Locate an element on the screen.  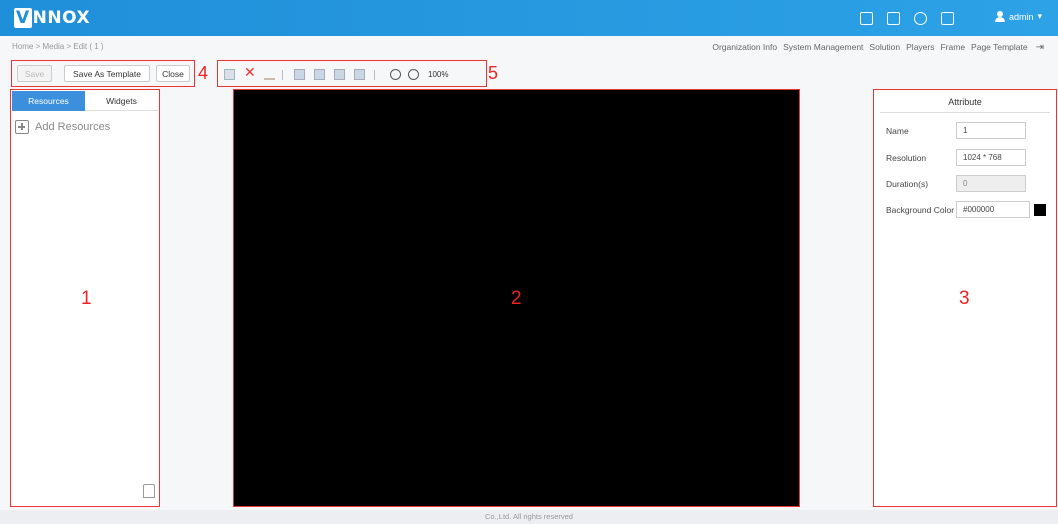
nav-frame: Frame is located at coordinates (952, 47).